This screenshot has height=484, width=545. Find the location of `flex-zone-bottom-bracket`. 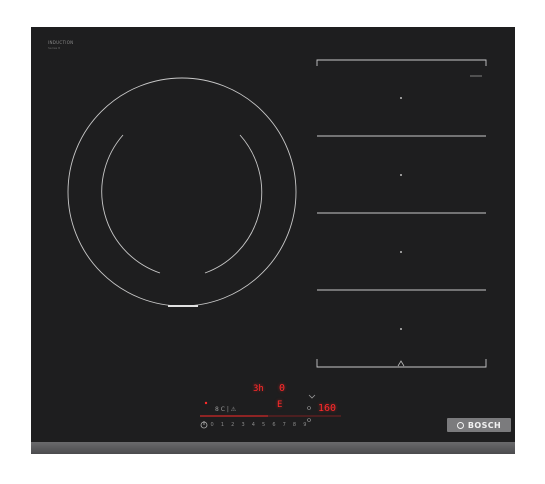

flex-zone-bottom-bracket is located at coordinates (401, 363).